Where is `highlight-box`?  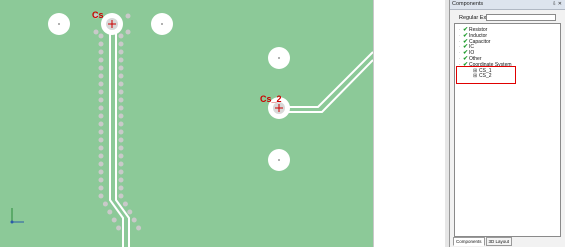
highlight-box is located at coordinates (486, 75).